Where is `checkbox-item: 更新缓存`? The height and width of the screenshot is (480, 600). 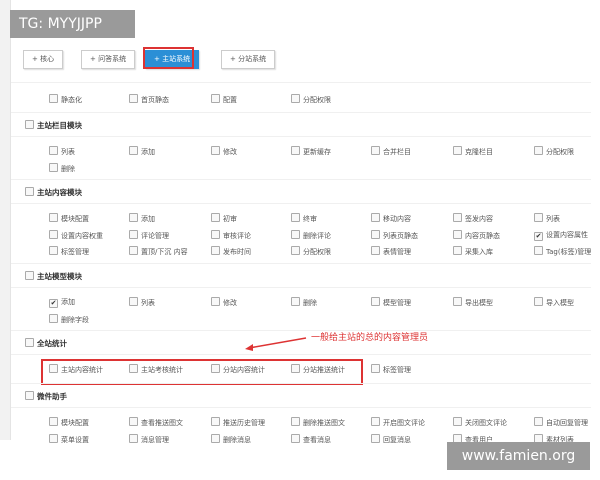 checkbox-item: 更新缓存 is located at coordinates (311, 151).